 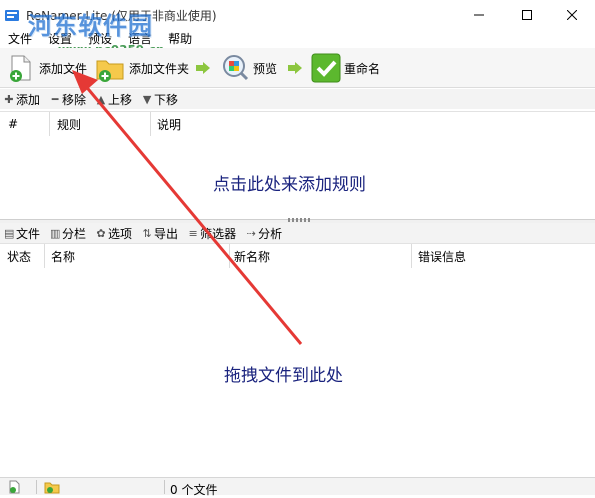 I want to click on window-title: ReNamer Lite (仅用于非商业使用), so click(x=121, y=16).